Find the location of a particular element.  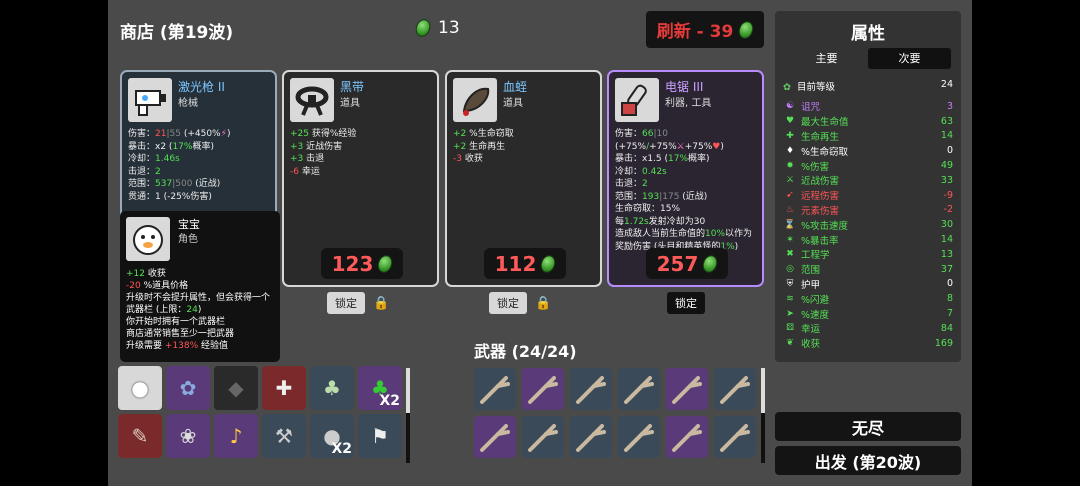

card-type: 道具 is located at coordinates (513, 103).